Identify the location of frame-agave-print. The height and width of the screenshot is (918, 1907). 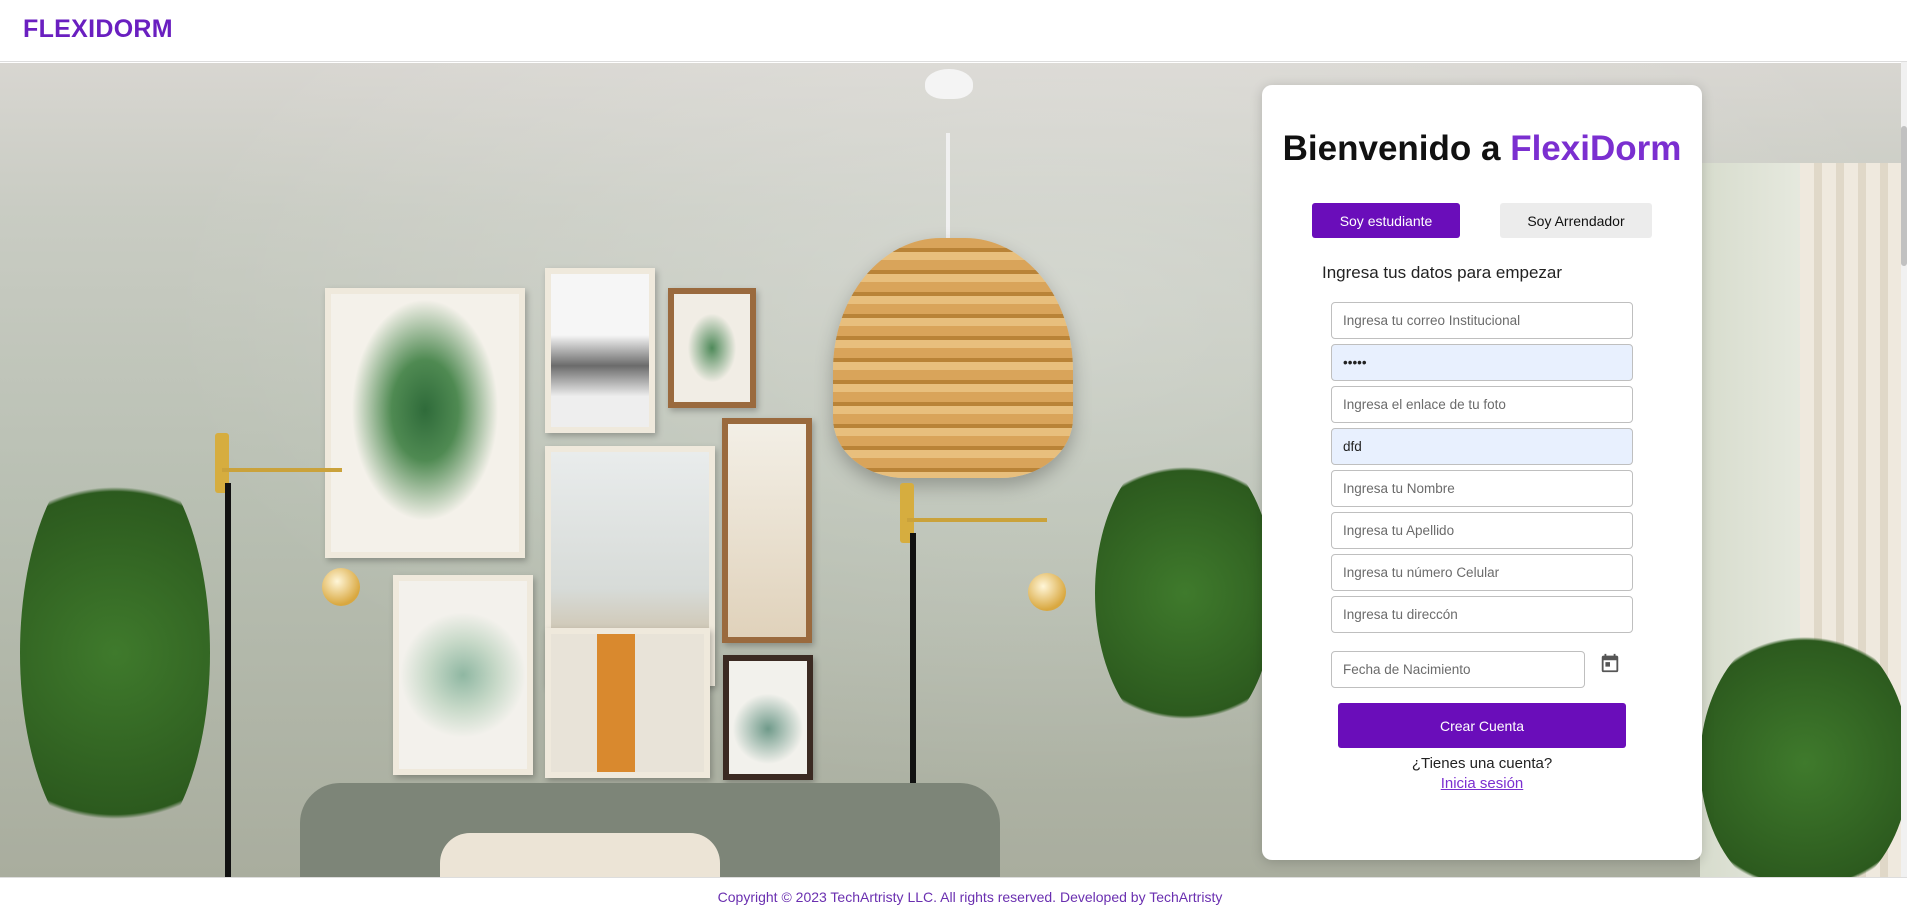
(768, 717).